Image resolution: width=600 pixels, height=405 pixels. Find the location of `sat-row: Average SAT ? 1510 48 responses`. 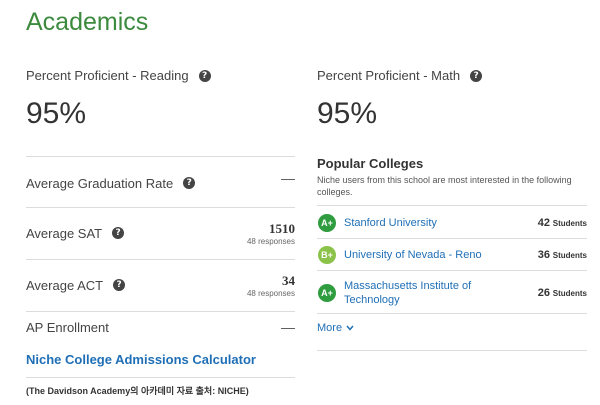

sat-row: Average SAT ? 1510 48 responses is located at coordinates (160, 233).